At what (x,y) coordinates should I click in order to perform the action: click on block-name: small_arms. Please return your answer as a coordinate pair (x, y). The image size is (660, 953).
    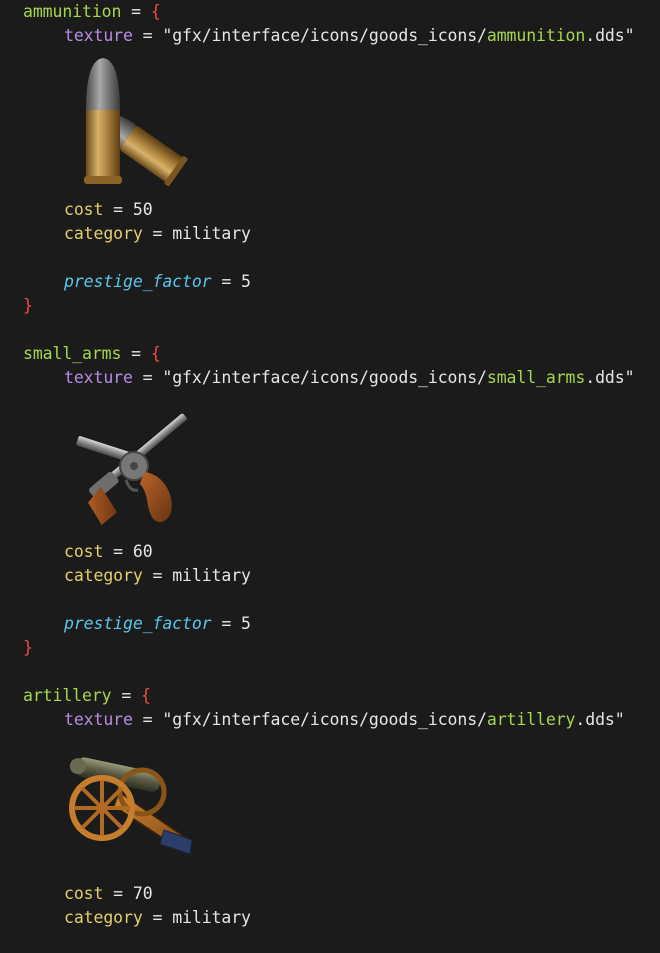
    Looking at the image, I should click on (72, 353).